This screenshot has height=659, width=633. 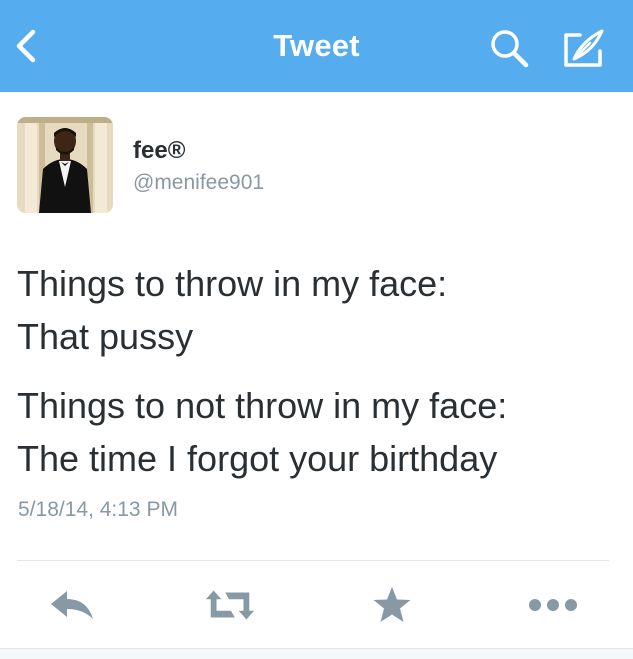 I want to click on retweet-icon, so click(x=230, y=605).